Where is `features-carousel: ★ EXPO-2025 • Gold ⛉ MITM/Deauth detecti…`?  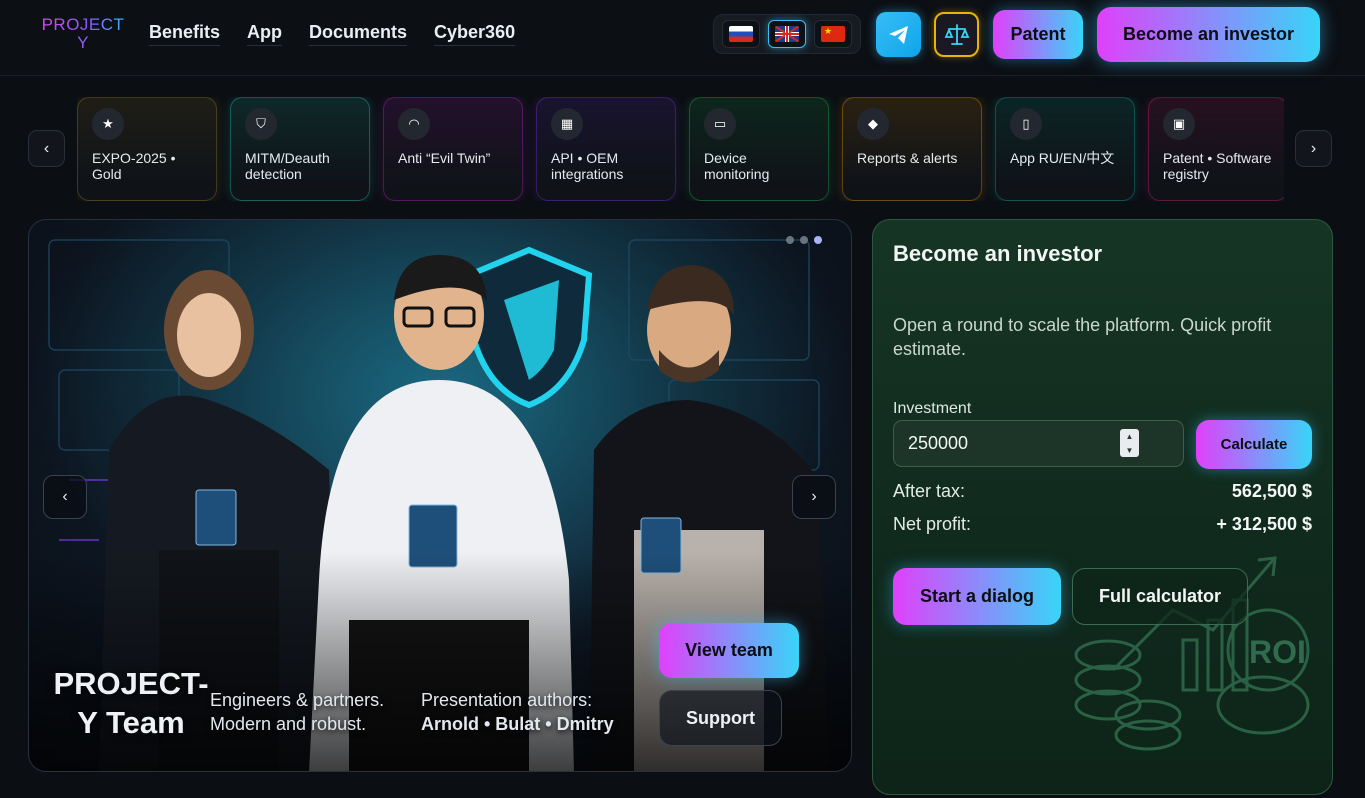
features-carousel: ★ EXPO-2025 • Gold ⛉ MITM/Deauth detecti… is located at coordinates (680, 149).